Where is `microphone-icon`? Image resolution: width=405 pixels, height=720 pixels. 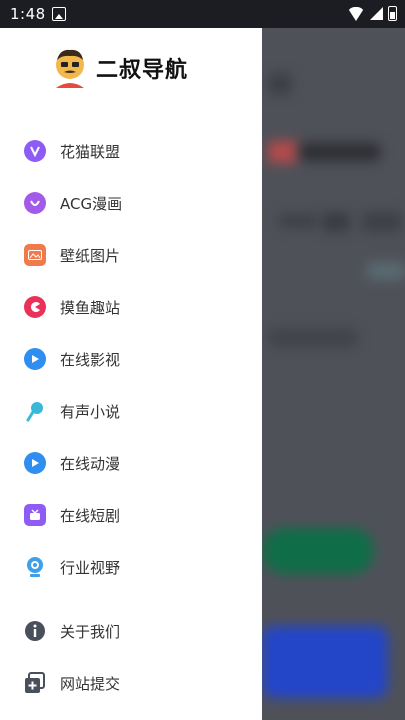 microphone-icon is located at coordinates (35, 411).